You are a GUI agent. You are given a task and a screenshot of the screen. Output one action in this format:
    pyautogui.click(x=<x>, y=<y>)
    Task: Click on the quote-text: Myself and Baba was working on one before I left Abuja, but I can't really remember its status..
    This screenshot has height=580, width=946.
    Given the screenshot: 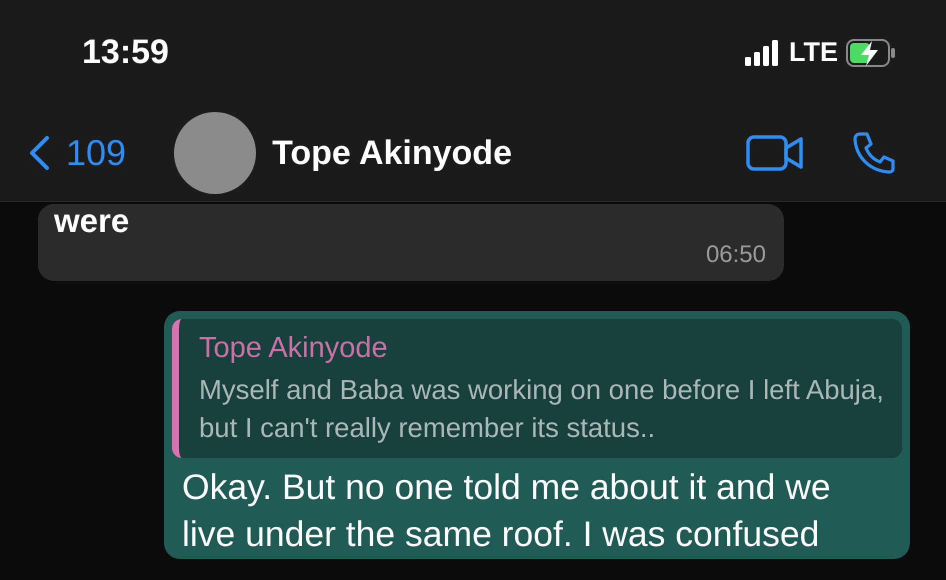 What is the action you would take?
    pyautogui.click(x=542, y=408)
    